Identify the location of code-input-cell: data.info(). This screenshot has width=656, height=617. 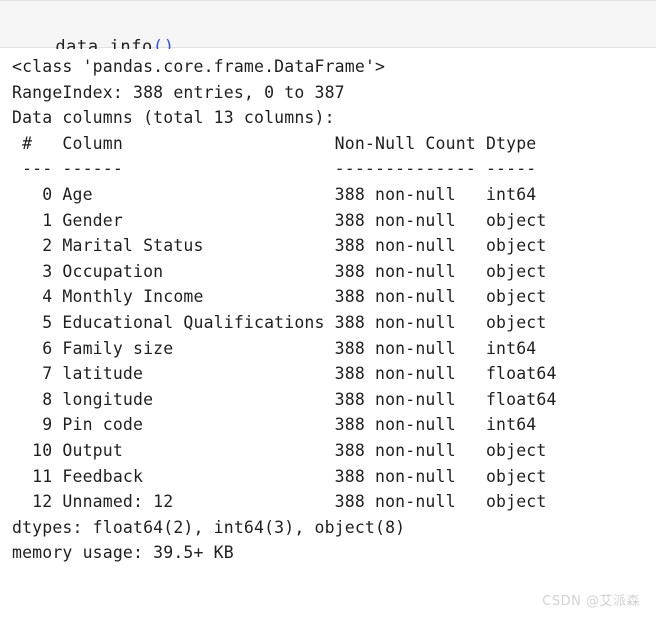
(328, 28).